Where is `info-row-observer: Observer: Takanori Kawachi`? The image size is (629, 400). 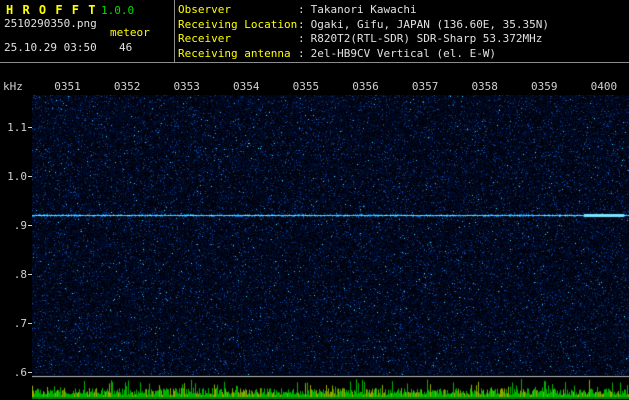 info-row-observer: Observer: Takanori Kawachi is located at coordinates (363, 10).